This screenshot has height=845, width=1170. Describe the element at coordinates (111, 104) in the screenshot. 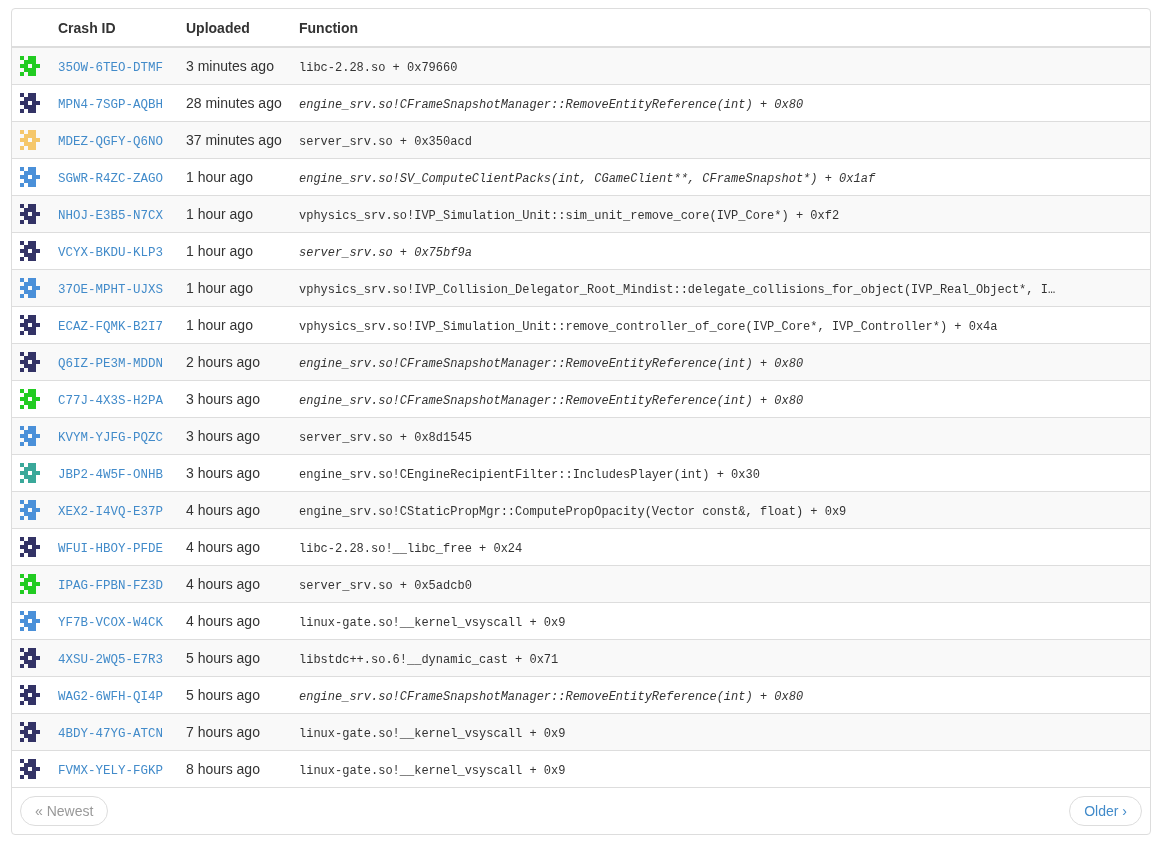

I see `crash-id-link: MPN4-7SGP-AQBH` at that location.